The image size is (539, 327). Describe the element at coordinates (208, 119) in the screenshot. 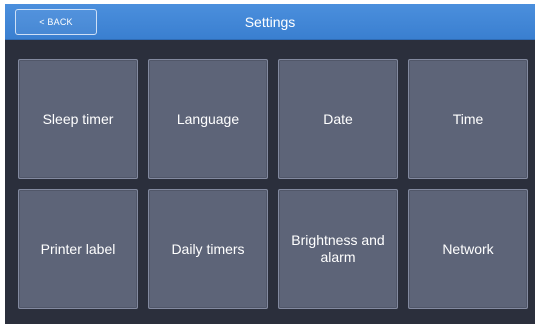

I see `language-tile: Language` at that location.